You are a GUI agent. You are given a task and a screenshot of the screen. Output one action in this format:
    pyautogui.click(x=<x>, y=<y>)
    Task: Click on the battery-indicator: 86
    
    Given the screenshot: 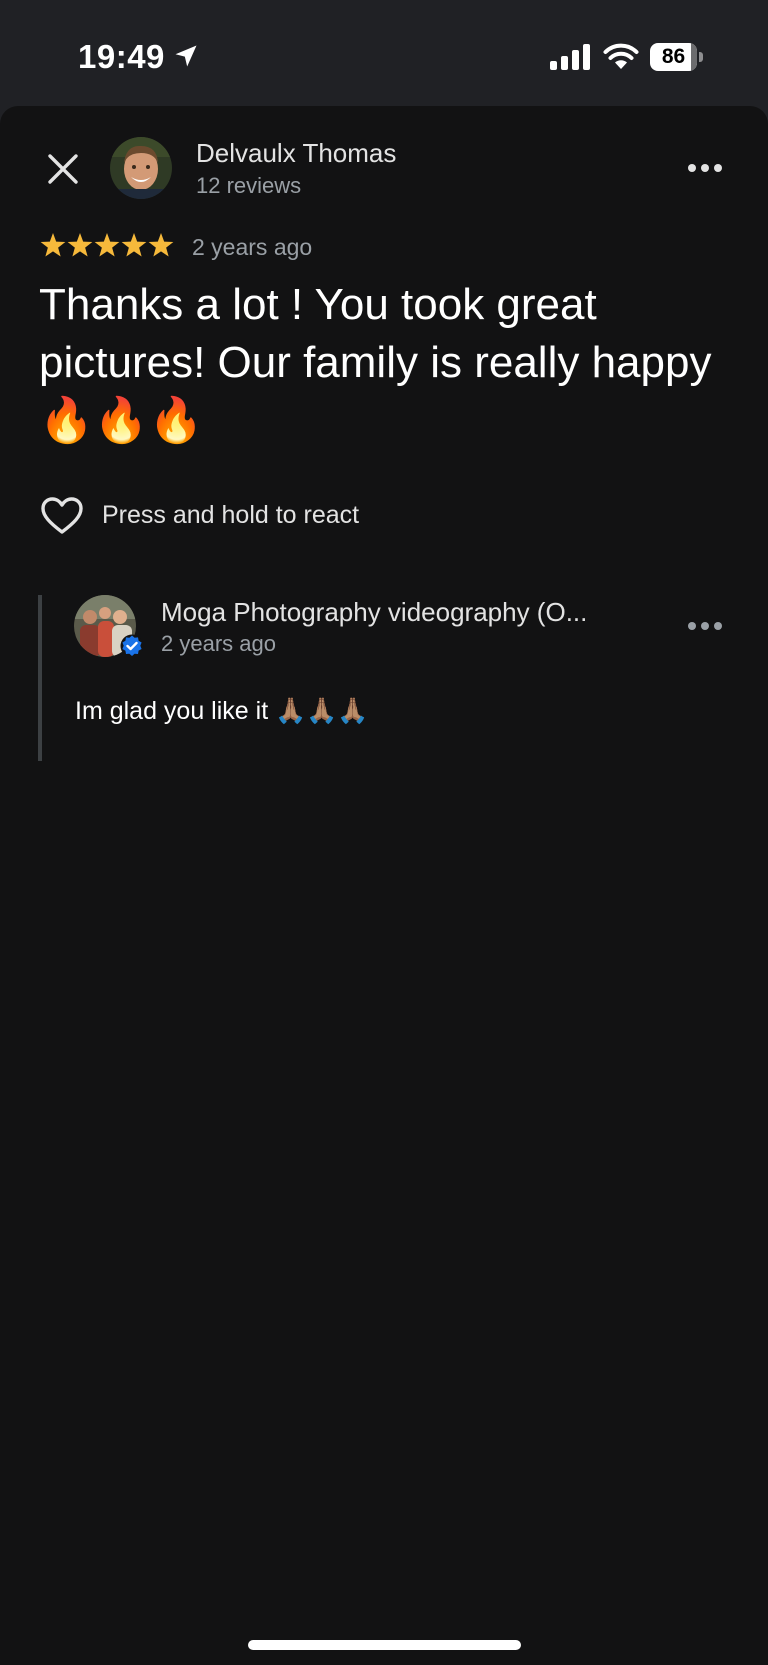 What is the action you would take?
    pyautogui.click(x=676, y=57)
    